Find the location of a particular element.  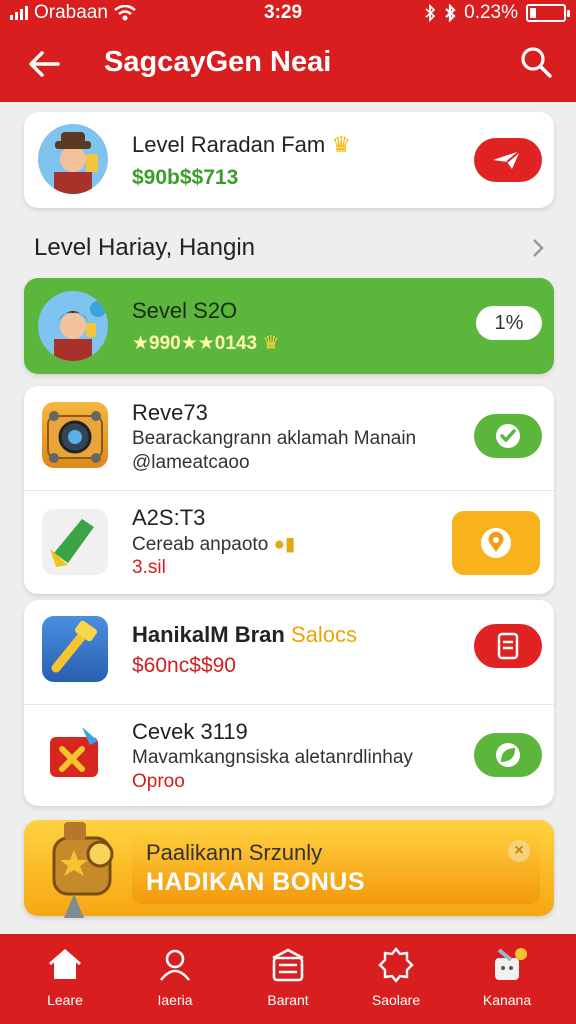

gear-icon is located at coordinates (396, 965).